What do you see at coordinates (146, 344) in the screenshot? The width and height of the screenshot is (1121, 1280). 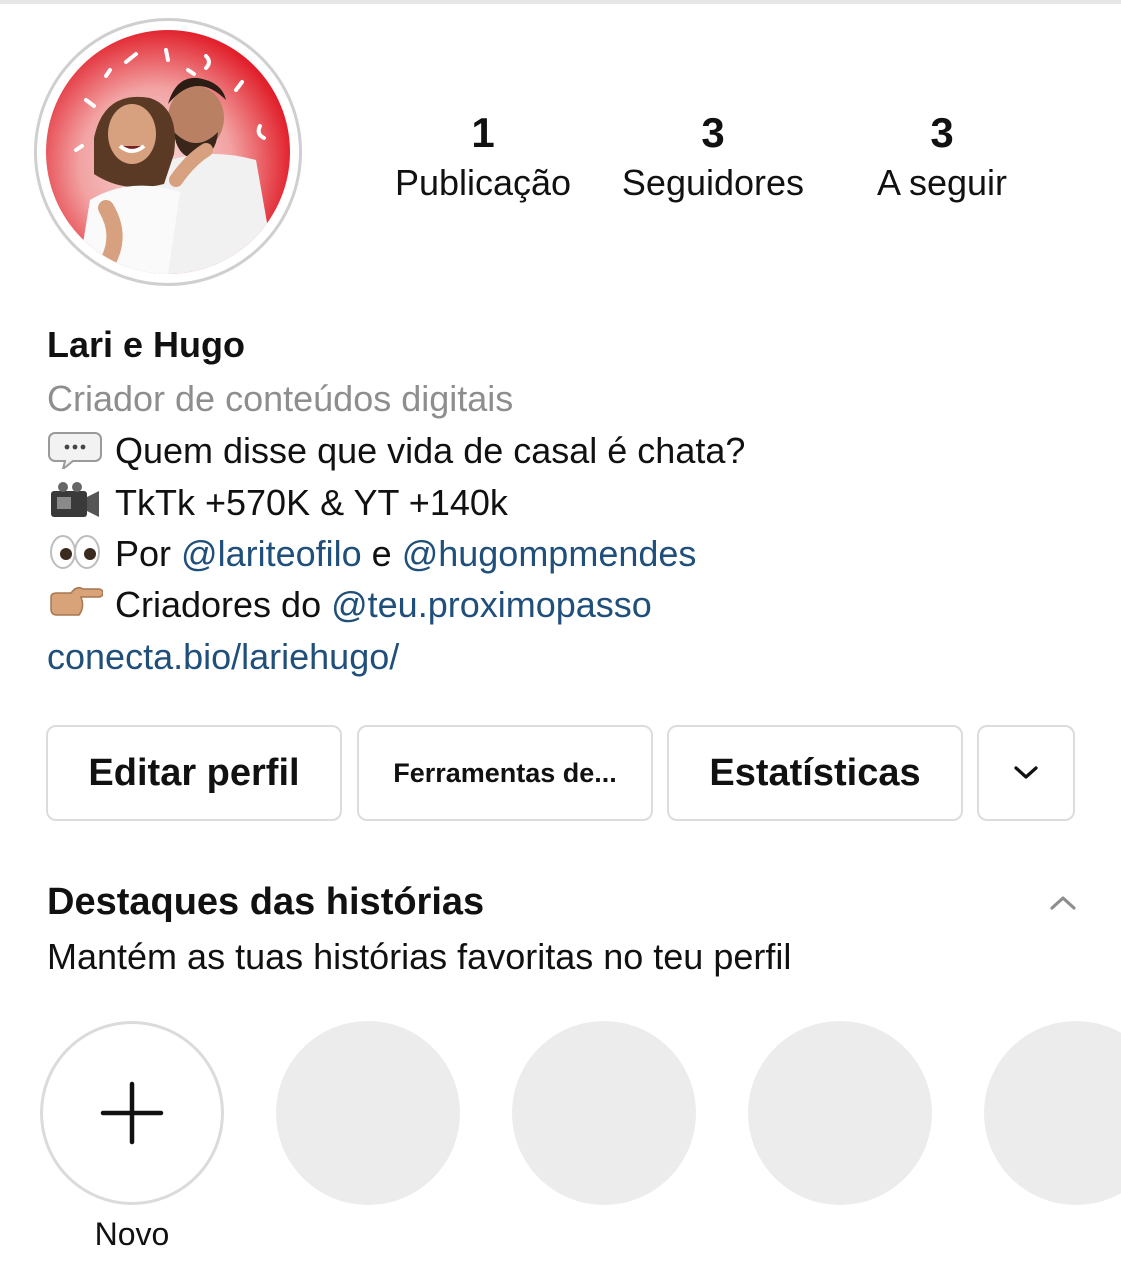 I see `profile-display-name: Lari e Hugo` at bounding box center [146, 344].